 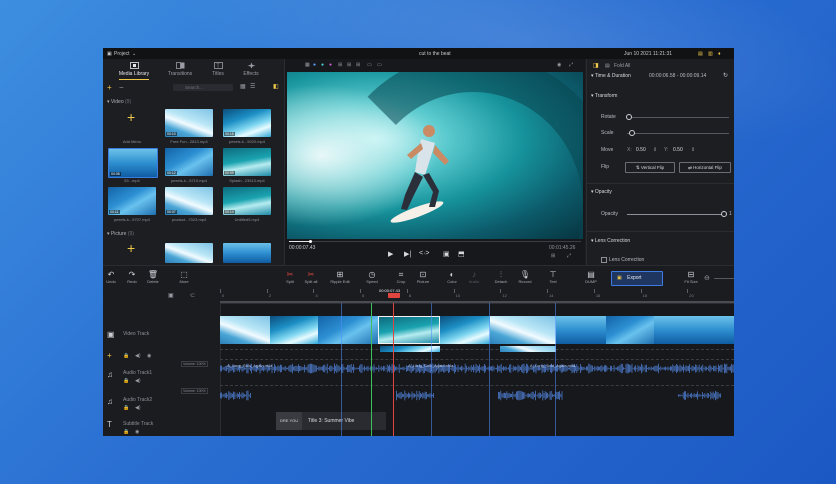 I want to click on fold-all-icon: ▤, so click(x=607, y=66).